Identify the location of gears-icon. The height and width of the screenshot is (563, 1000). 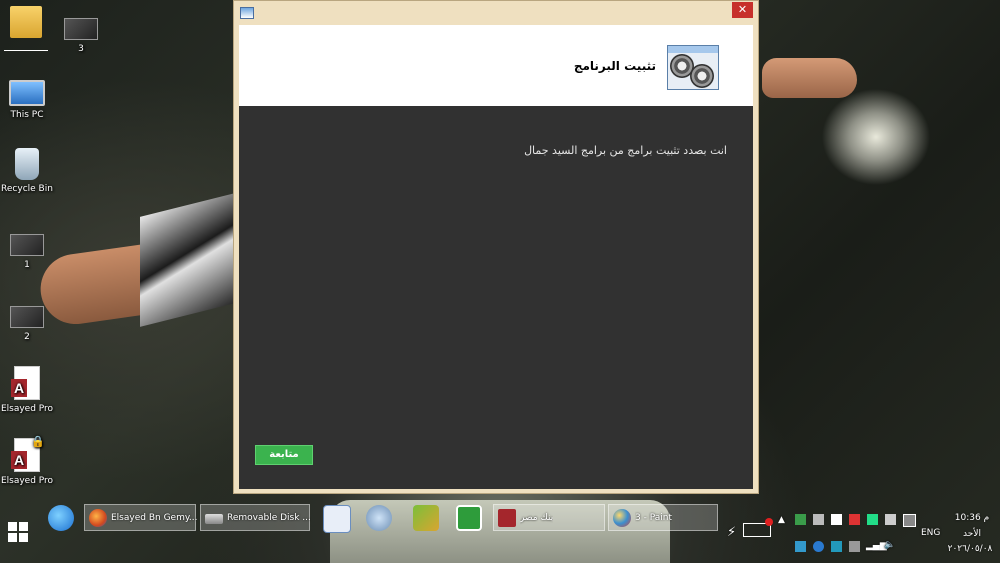
(693, 67).